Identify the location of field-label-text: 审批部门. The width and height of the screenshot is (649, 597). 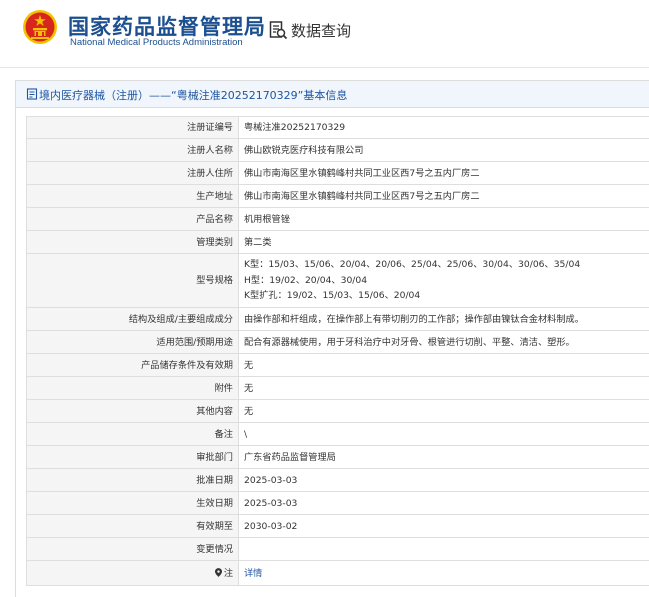
(214, 457).